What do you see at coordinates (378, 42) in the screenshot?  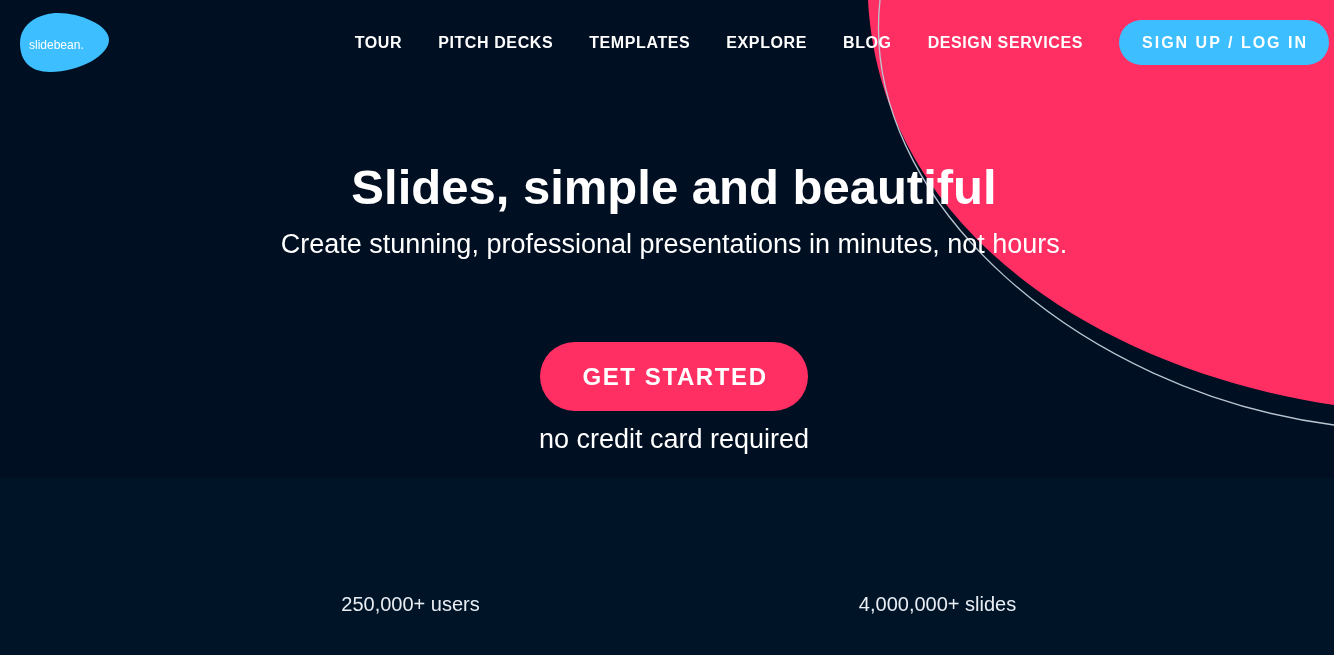 I see `nav-link: TOUR` at bounding box center [378, 42].